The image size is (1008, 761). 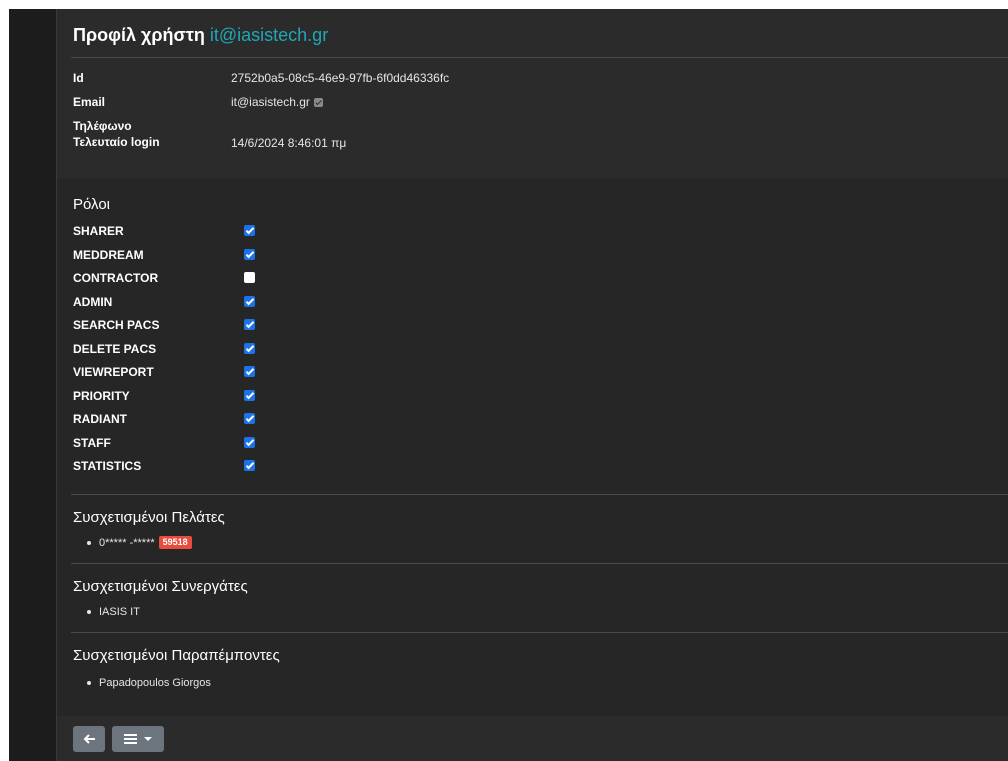 I want to click on role-row: MEDDREAM, so click(x=183, y=255).